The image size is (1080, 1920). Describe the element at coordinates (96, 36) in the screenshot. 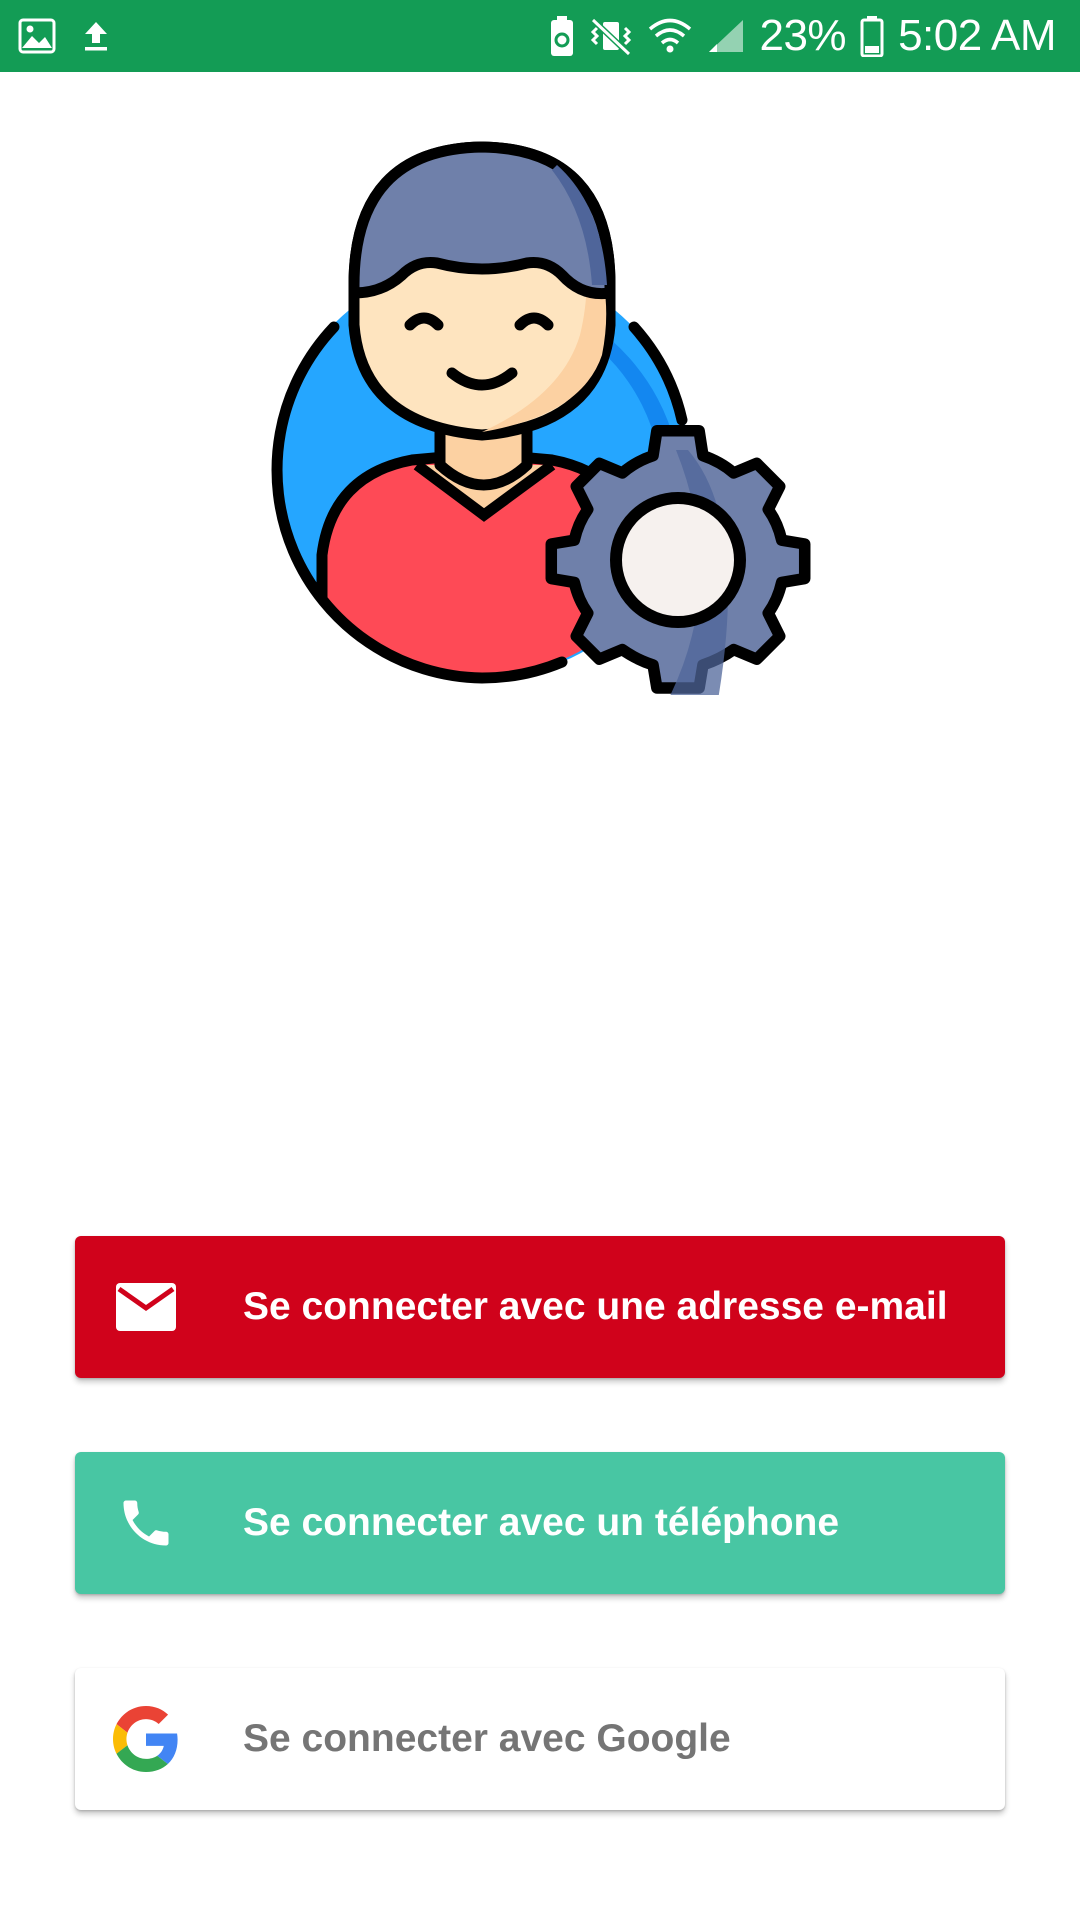

I see `upload-icon` at that location.